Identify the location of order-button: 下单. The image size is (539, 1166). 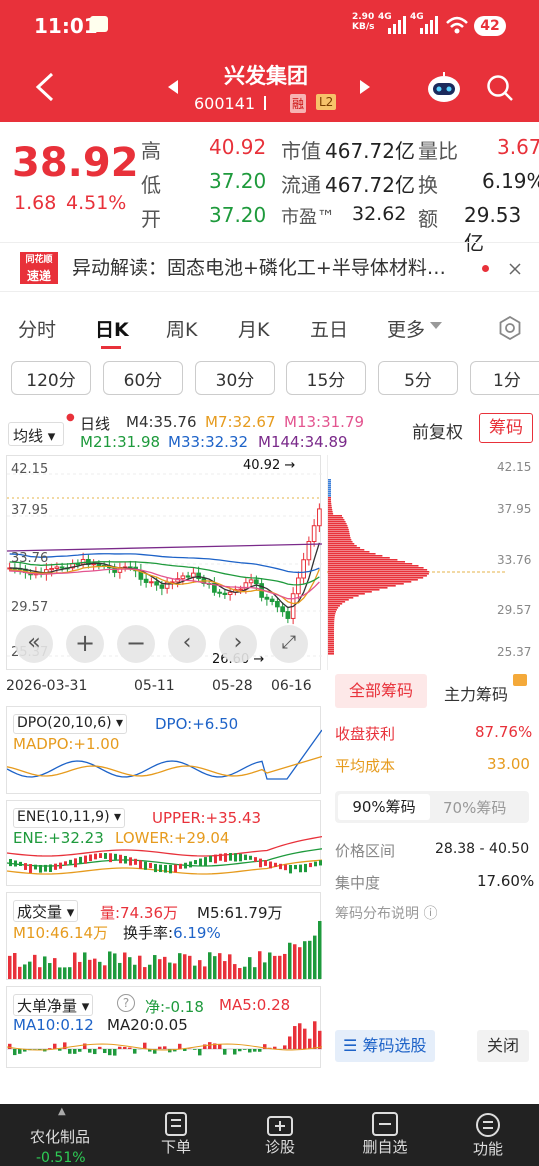
(176, 1139).